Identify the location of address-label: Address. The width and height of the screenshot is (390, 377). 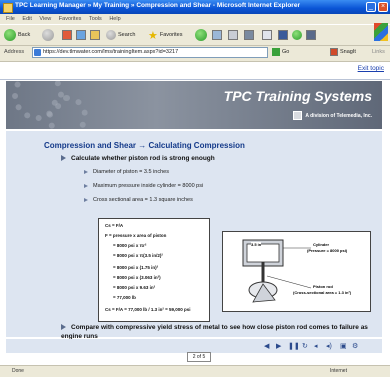
(14, 52).